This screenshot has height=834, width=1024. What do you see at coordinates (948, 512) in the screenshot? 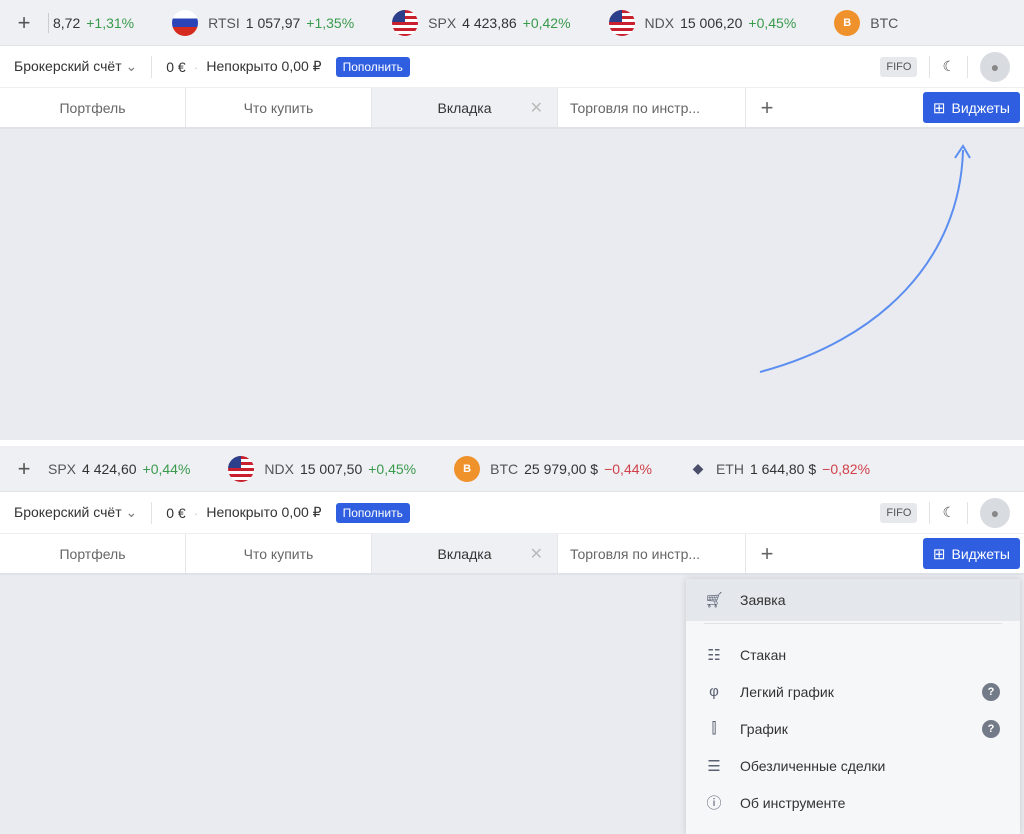
I see `moon-icon: ☾` at bounding box center [948, 512].